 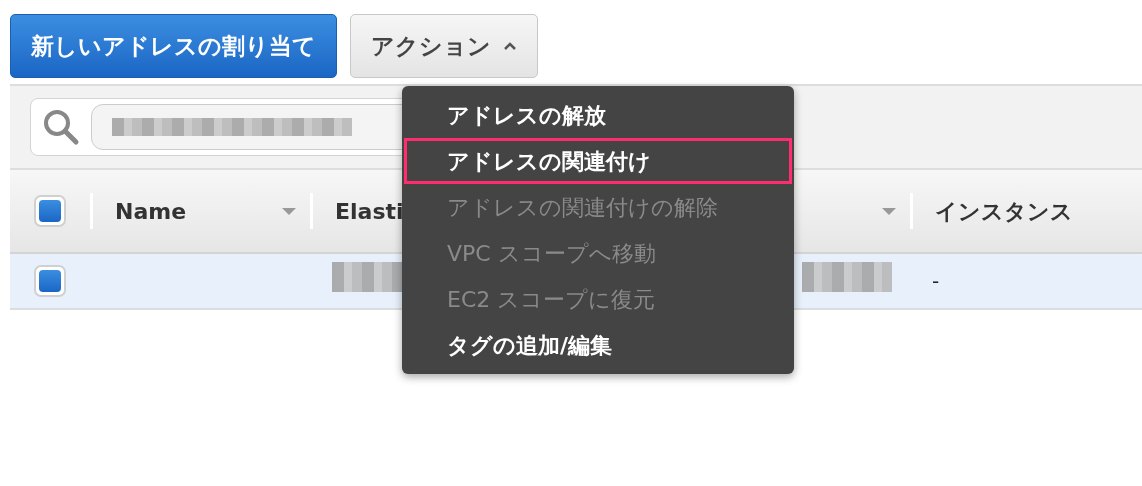 I want to click on table-cell: -, so click(x=936, y=281).